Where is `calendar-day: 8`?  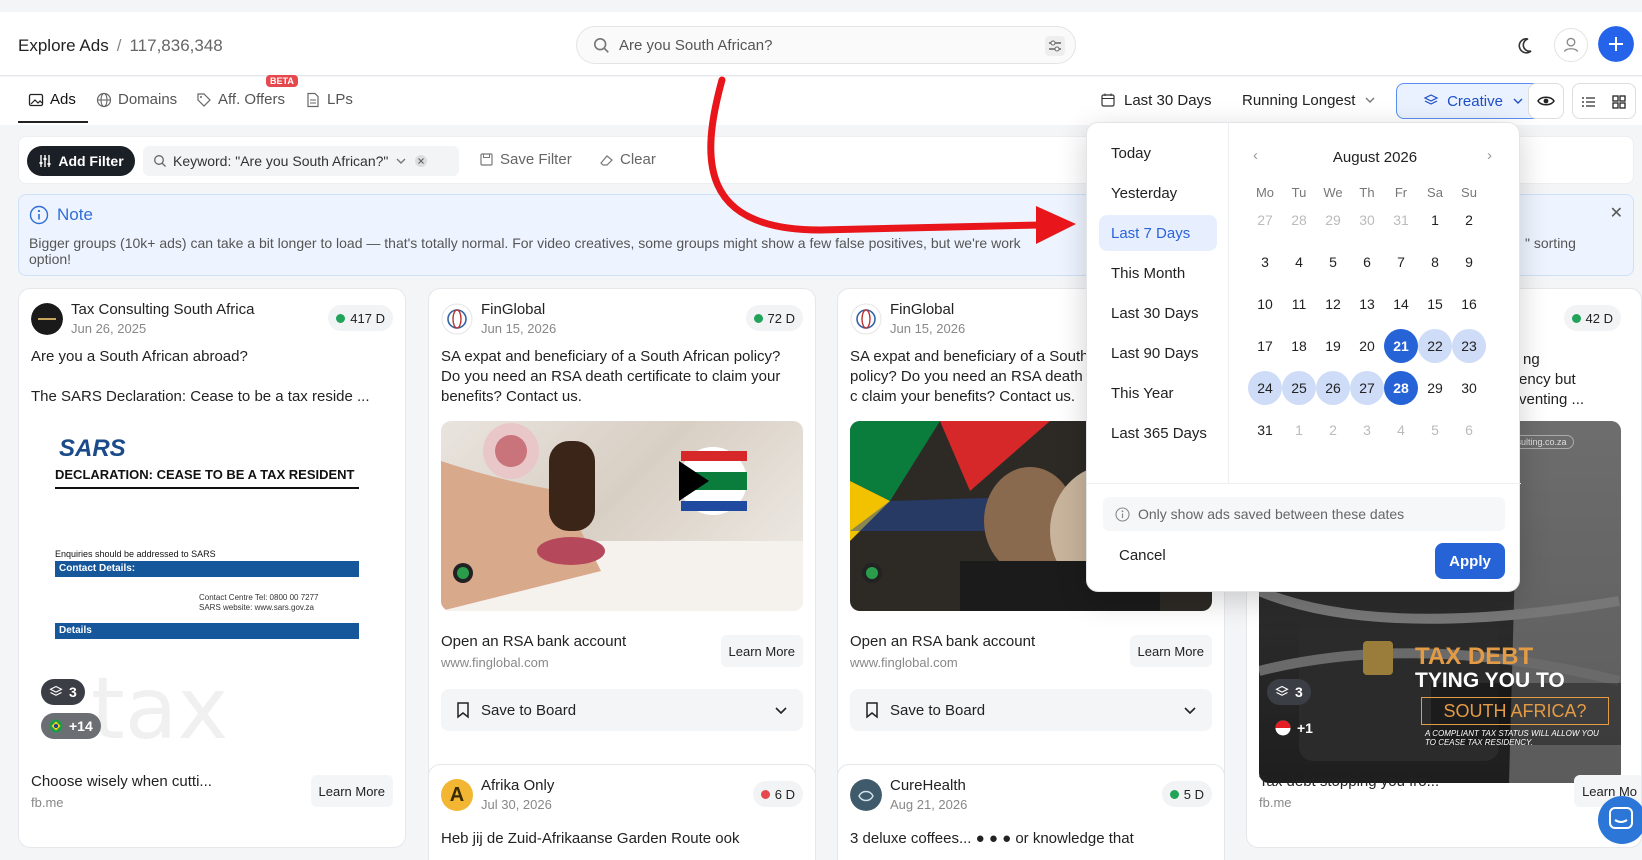
calendar-day: 8 is located at coordinates (1435, 262).